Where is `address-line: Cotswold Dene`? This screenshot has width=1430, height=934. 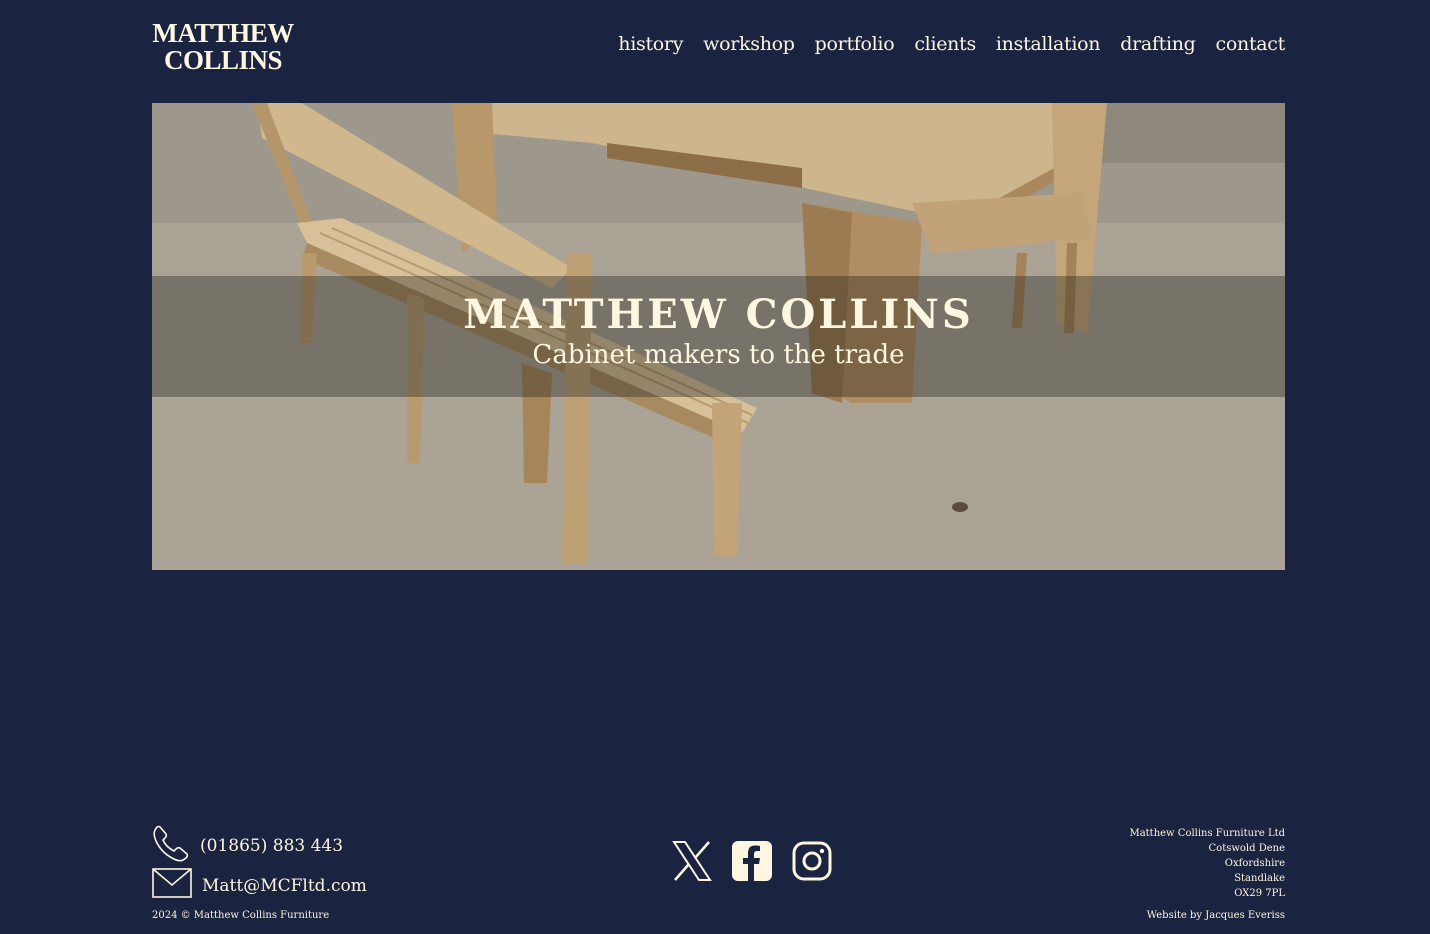 address-line: Cotswold Dene is located at coordinates (1246, 848).